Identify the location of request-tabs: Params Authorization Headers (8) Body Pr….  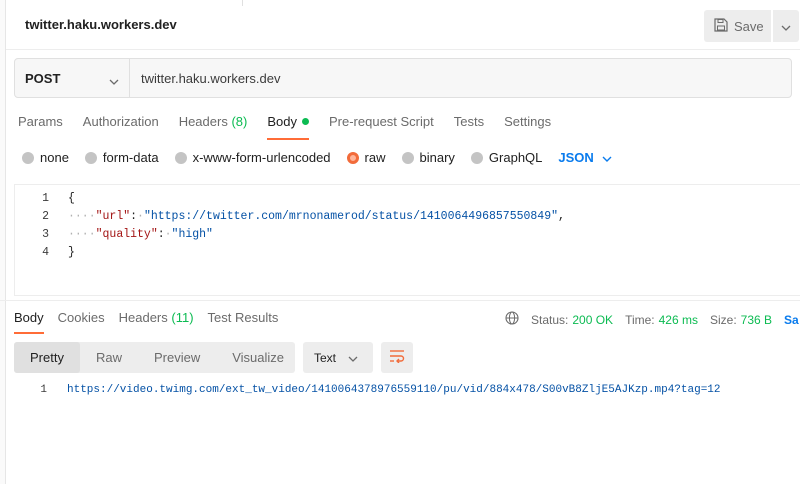
(294, 127).